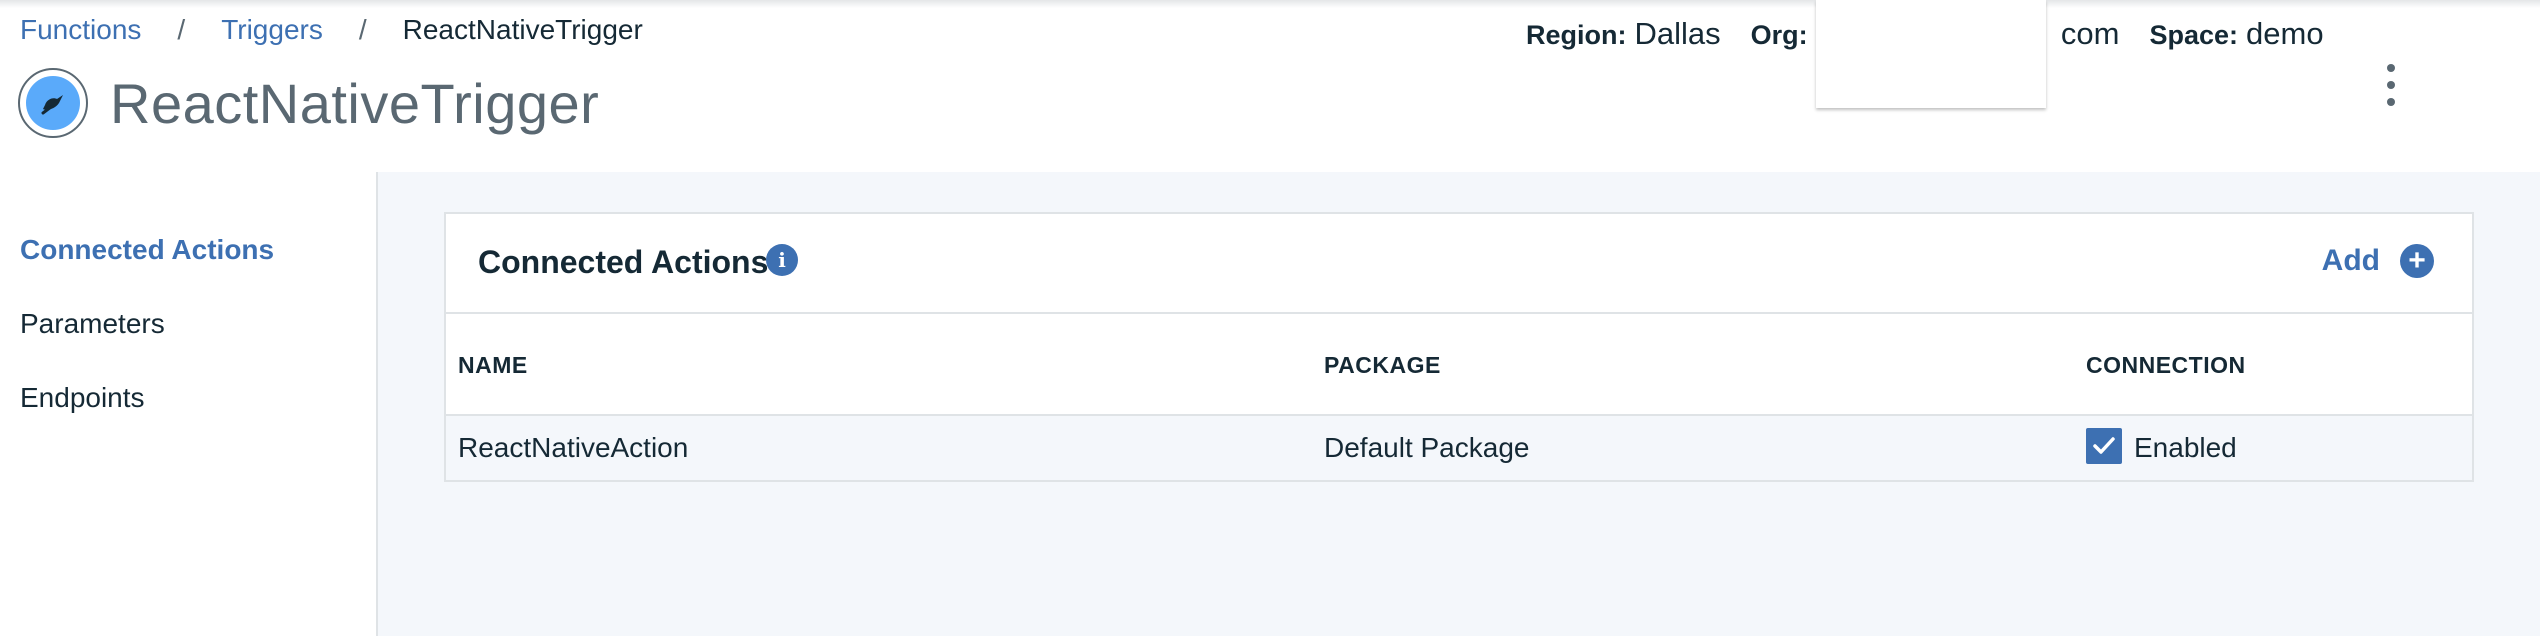  What do you see at coordinates (1459, 264) in the screenshot?
I see `card-header: Connected Actions i Add +` at bounding box center [1459, 264].